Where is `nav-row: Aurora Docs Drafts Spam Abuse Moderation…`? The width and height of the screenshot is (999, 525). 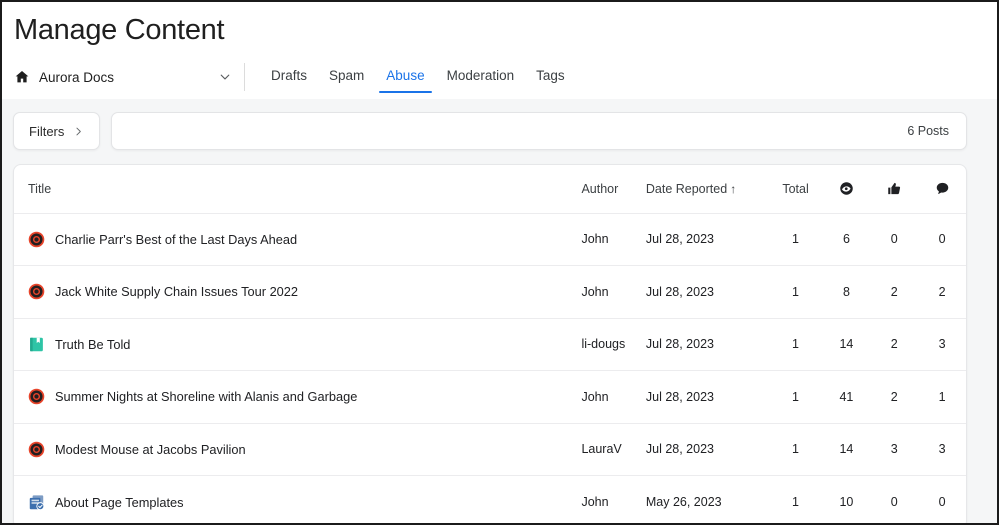
nav-row: Aurora Docs Drafts Spam Abuse Moderation… is located at coordinates (499, 77).